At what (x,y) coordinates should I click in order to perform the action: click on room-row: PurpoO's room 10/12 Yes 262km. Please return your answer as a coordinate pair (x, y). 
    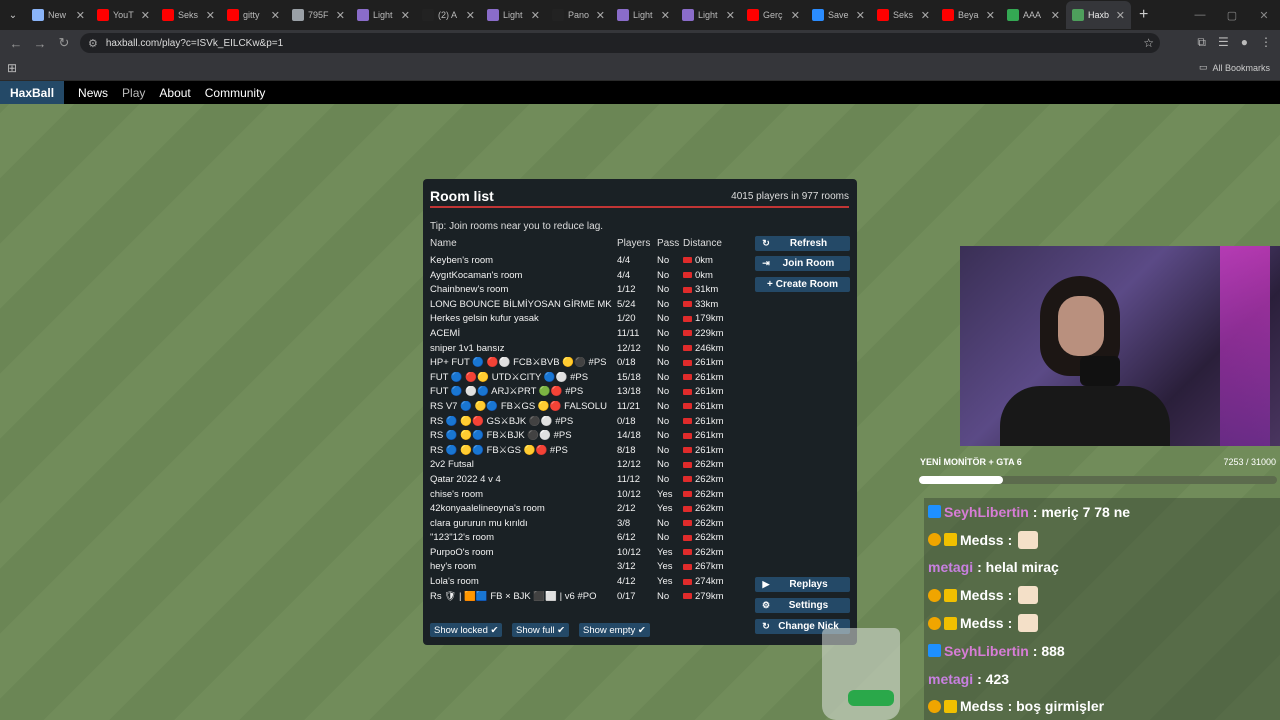
    Looking at the image, I should click on (591, 554).